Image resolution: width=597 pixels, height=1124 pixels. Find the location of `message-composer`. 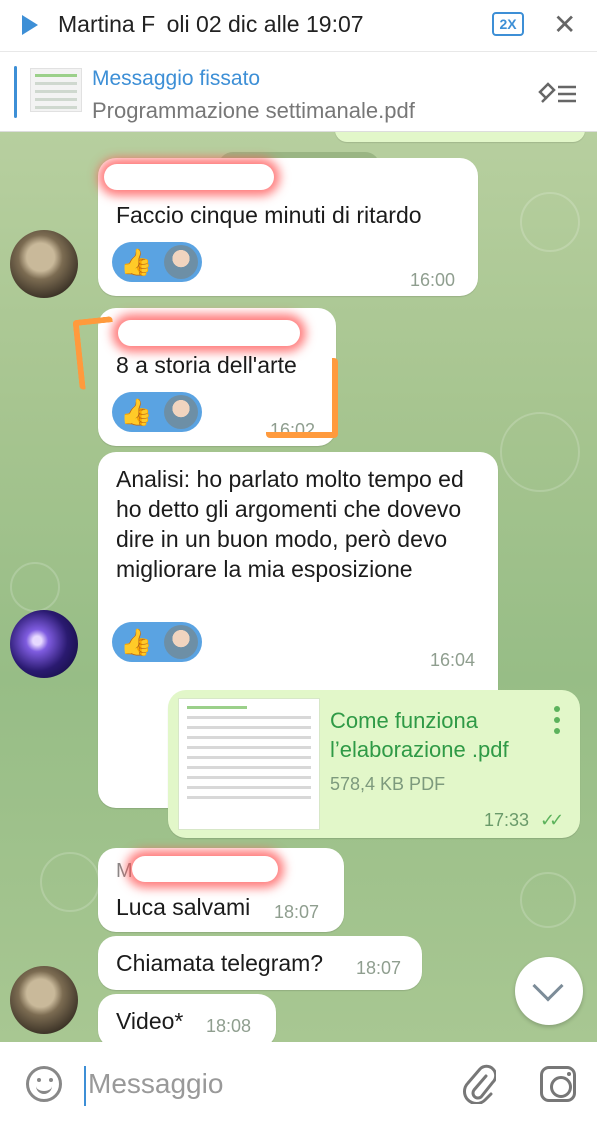

message-composer is located at coordinates (298, 1083).